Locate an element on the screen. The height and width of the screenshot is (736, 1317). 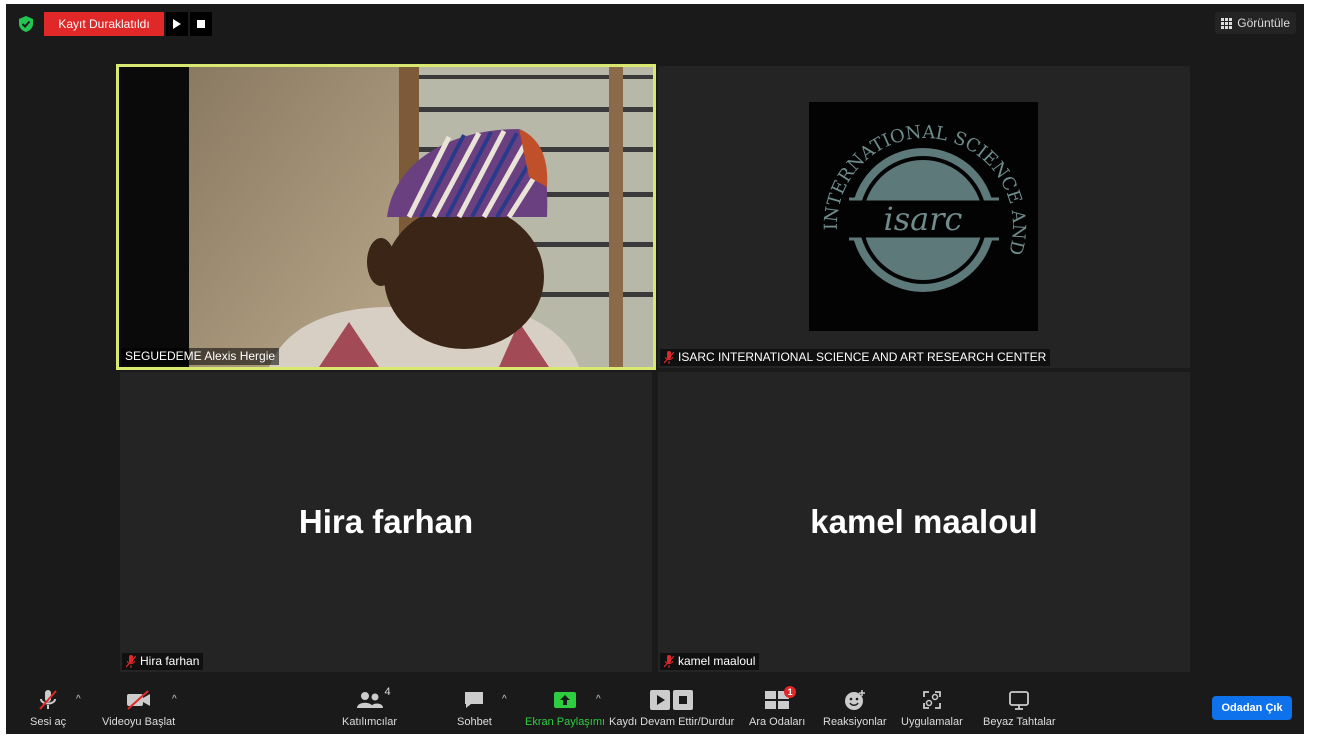
participants-label: Katılımcılar is located at coordinates (370, 722).